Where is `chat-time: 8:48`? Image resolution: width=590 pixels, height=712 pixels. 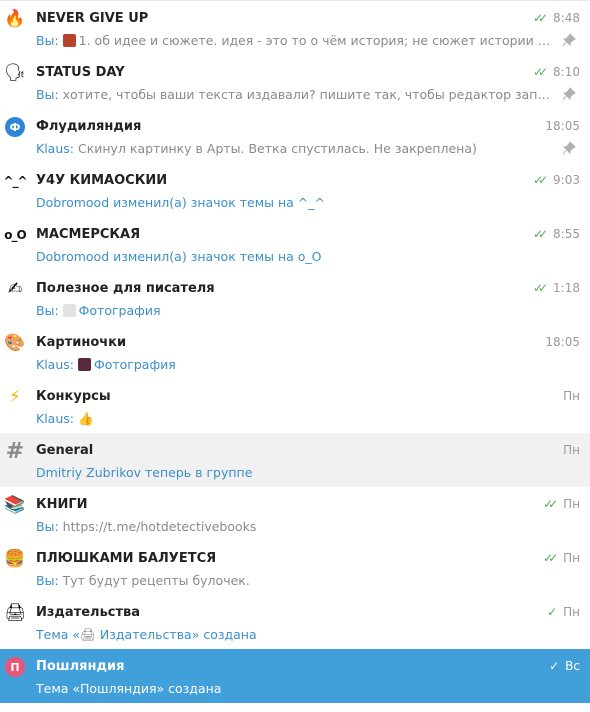
chat-time: 8:48 is located at coordinates (566, 18).